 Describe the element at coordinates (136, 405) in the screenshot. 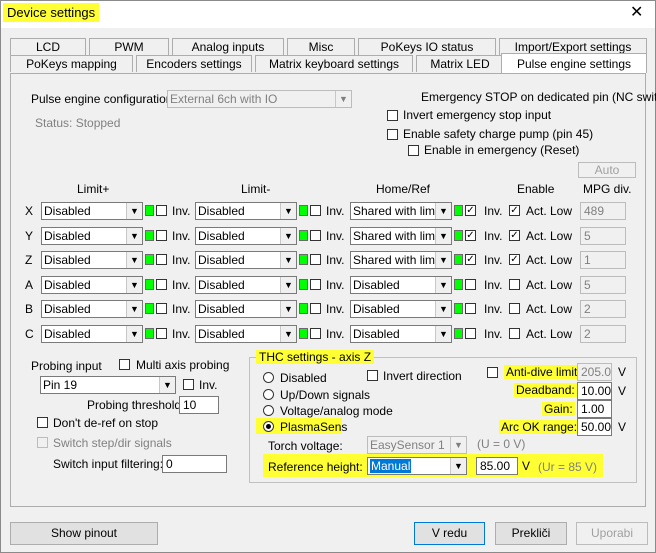

I see `probing-threshold-label: Probing threshold:` at that location.